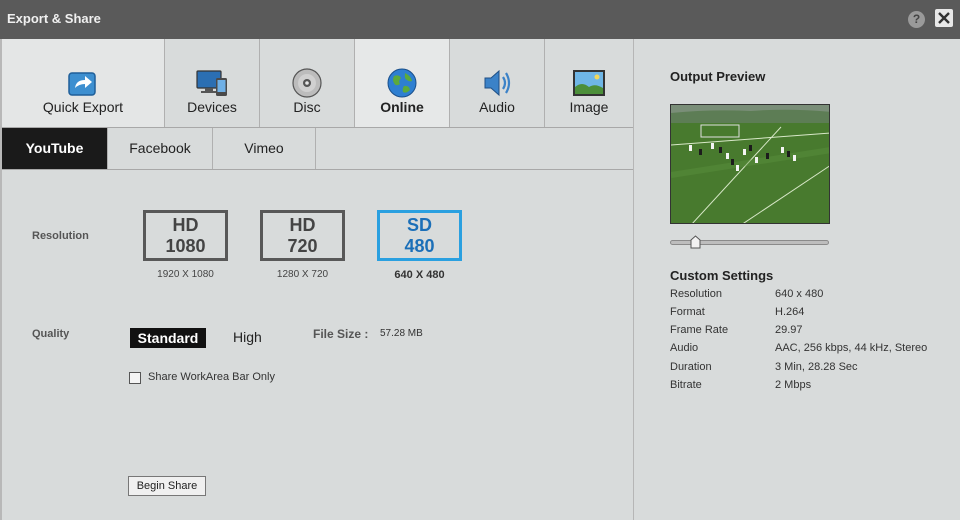  I want to click on res-lines: 480, so click(419, 246).